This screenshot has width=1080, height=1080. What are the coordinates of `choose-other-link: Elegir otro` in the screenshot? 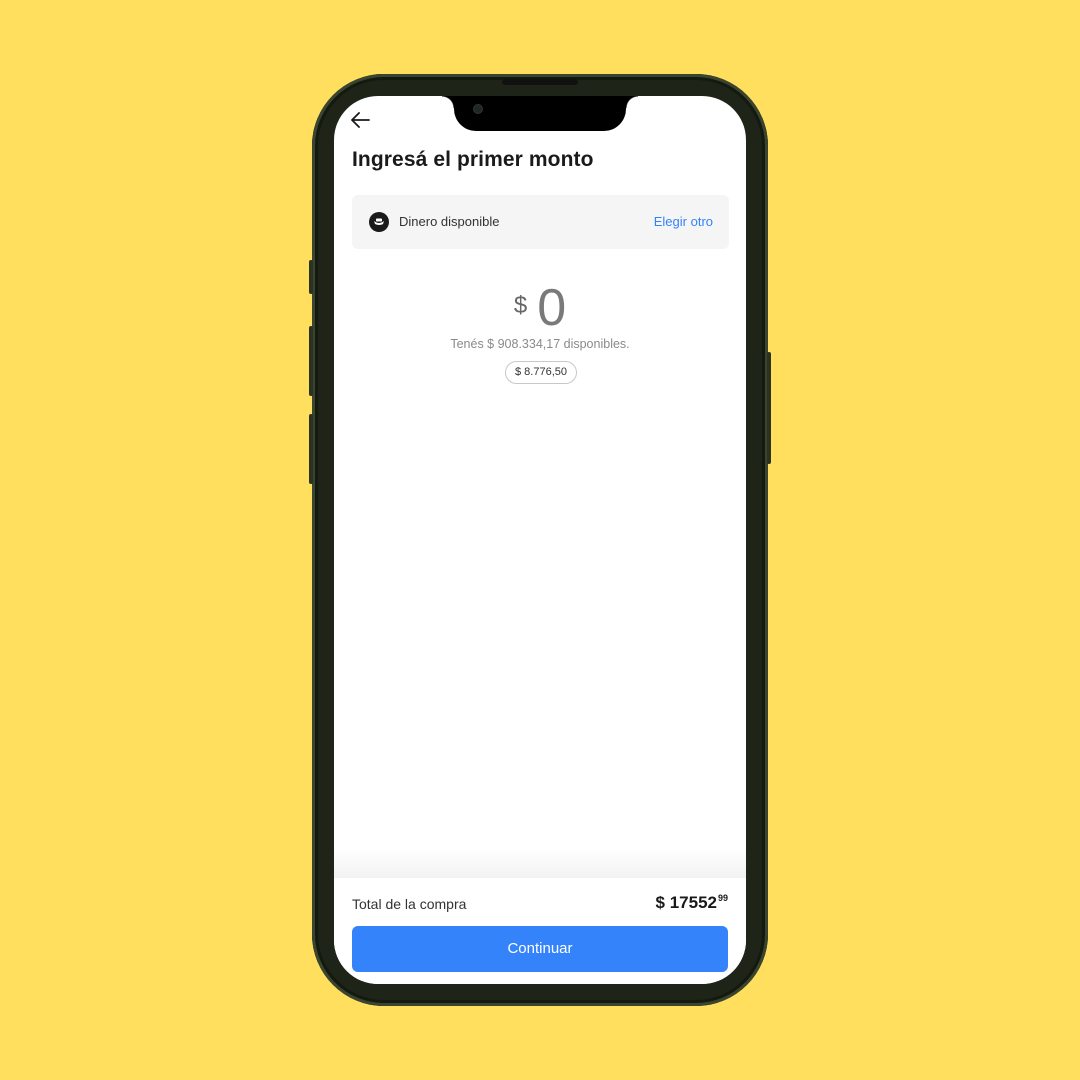 It's located at (683, 221).